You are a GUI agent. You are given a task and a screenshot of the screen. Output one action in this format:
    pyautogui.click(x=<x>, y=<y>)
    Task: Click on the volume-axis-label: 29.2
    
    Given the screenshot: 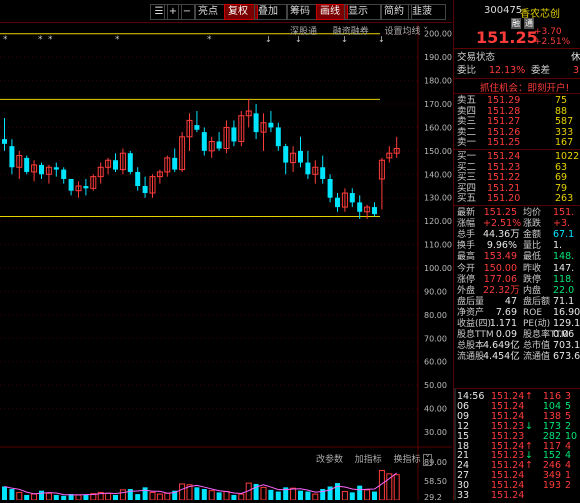 What is the action you would take?
    pyautogui.click(x=433, y=496)
    